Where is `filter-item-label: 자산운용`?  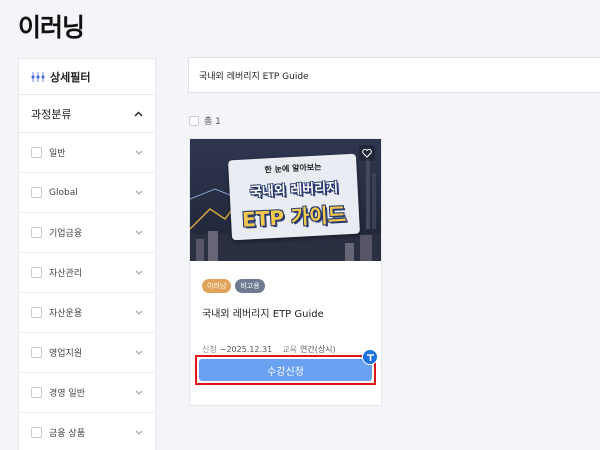
filter-item-label: 자산운용 is located at coordinates (66, 314).